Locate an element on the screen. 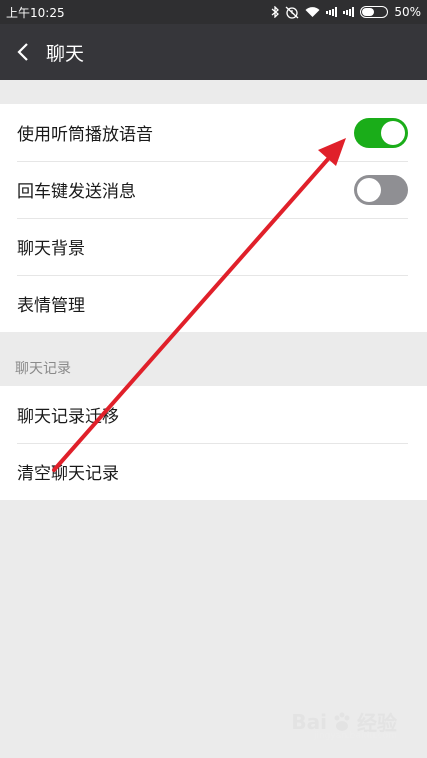  bluetooth-icon is located at coordinates (275, 12).